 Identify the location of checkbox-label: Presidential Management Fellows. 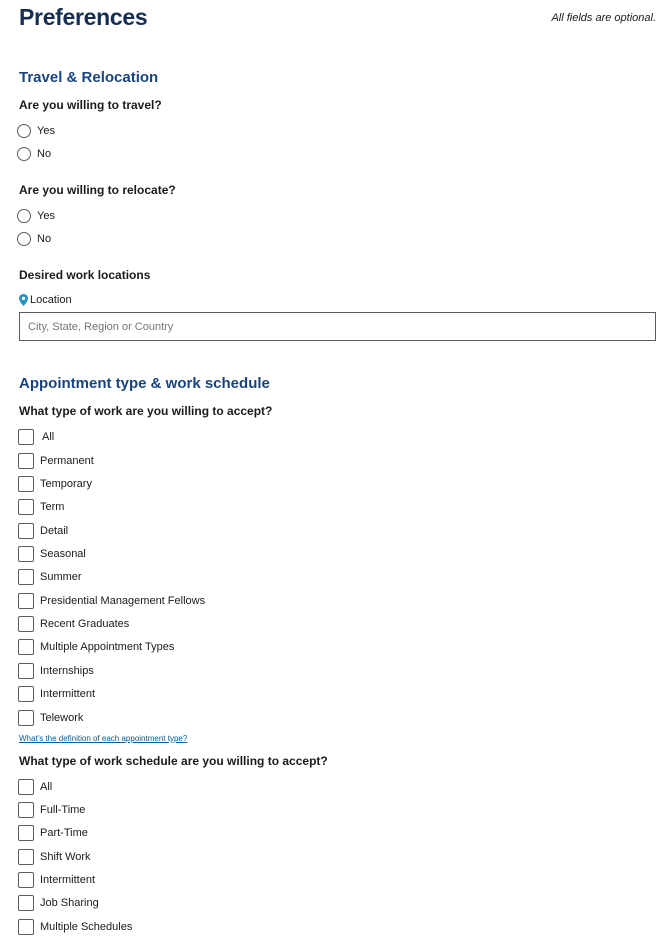
(123, 601).